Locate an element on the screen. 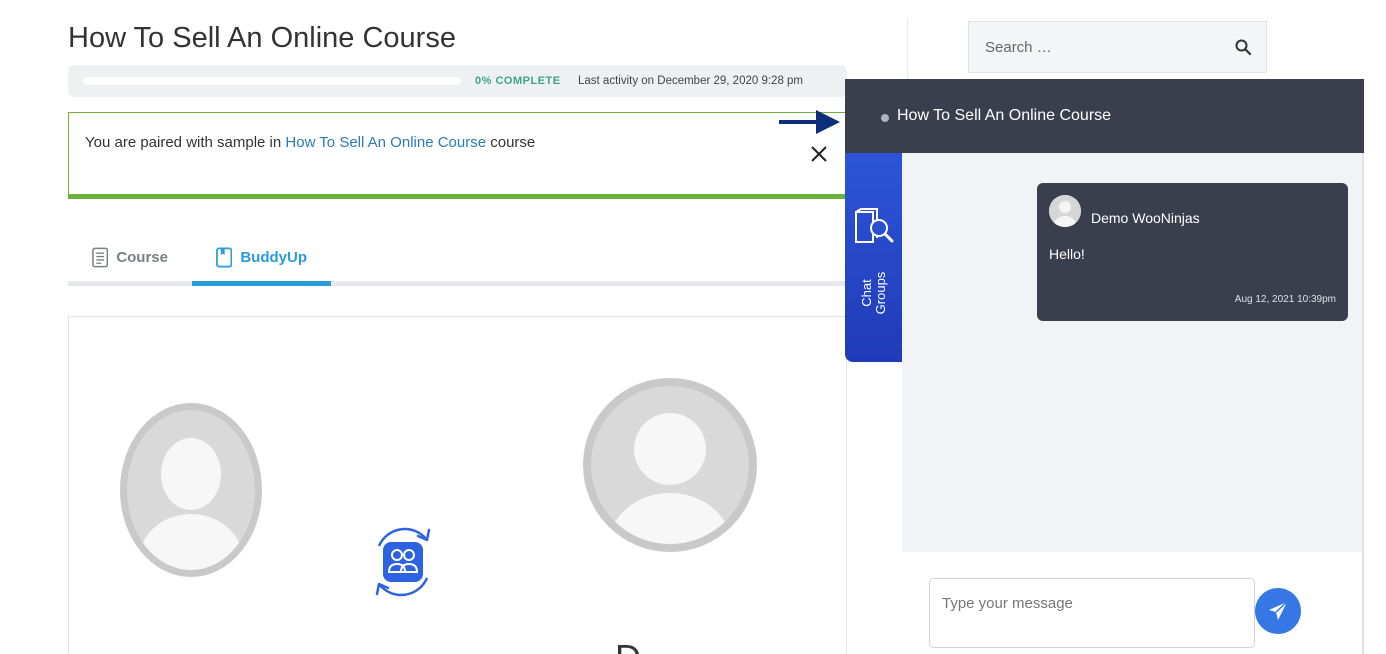 The height and width of the screenshot is (654, 1386). chat-groups-label: Chat Groups is located at coordinates (874, 293).